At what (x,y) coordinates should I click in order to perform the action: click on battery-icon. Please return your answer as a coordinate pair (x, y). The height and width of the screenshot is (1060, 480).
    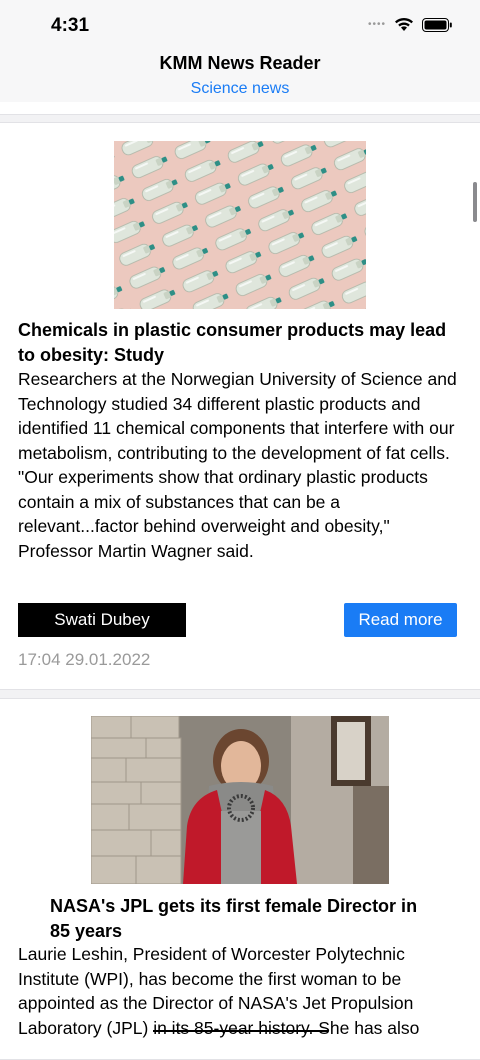
    Looking at the image, I should click on (437, 24).